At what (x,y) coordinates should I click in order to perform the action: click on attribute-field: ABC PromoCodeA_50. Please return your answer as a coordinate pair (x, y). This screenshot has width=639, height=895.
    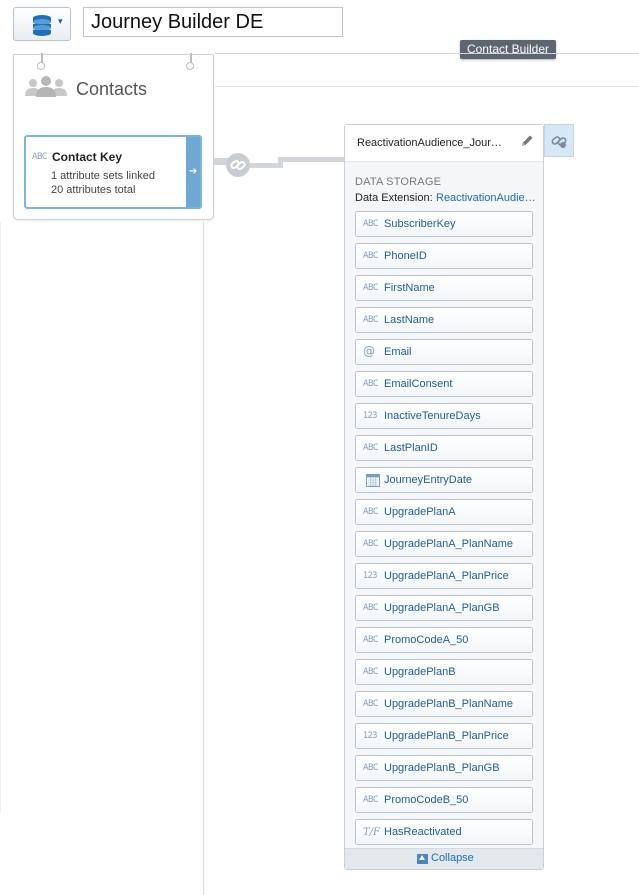
    Looking at the image, I should click on (444, 640).